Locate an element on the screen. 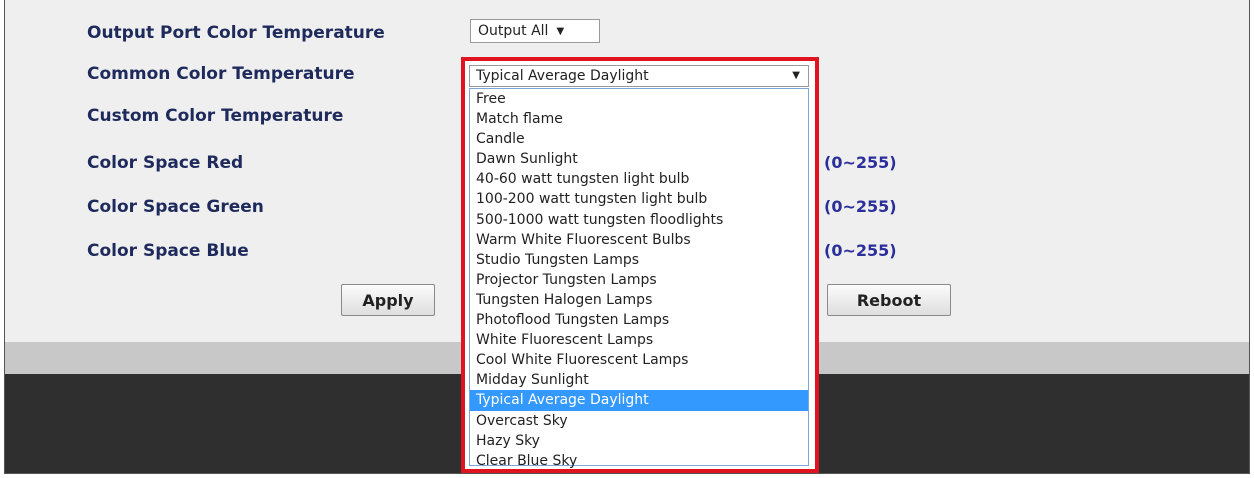  dropdown-option: 500-1000 watt tungsten floodlights is located at coordinates (639, 220).